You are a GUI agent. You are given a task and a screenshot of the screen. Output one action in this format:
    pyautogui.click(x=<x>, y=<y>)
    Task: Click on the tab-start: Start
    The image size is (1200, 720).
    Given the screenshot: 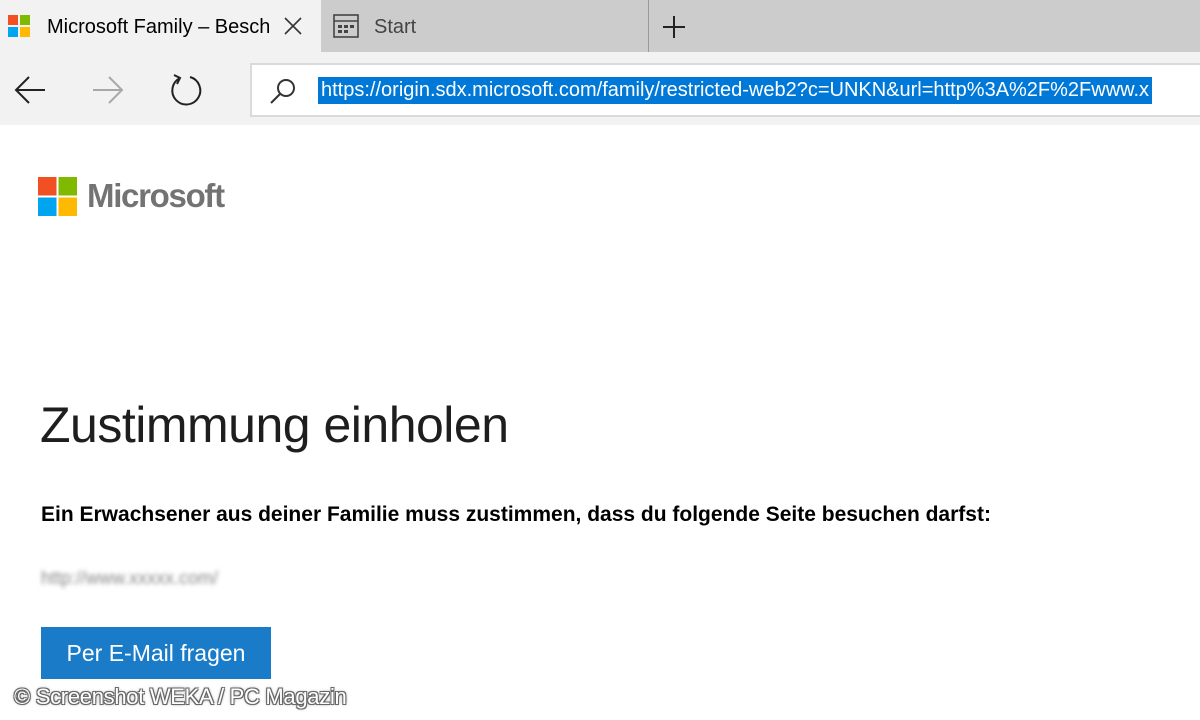 What is the action you would take?
    pyautogui.click(x=485, y=26)
    